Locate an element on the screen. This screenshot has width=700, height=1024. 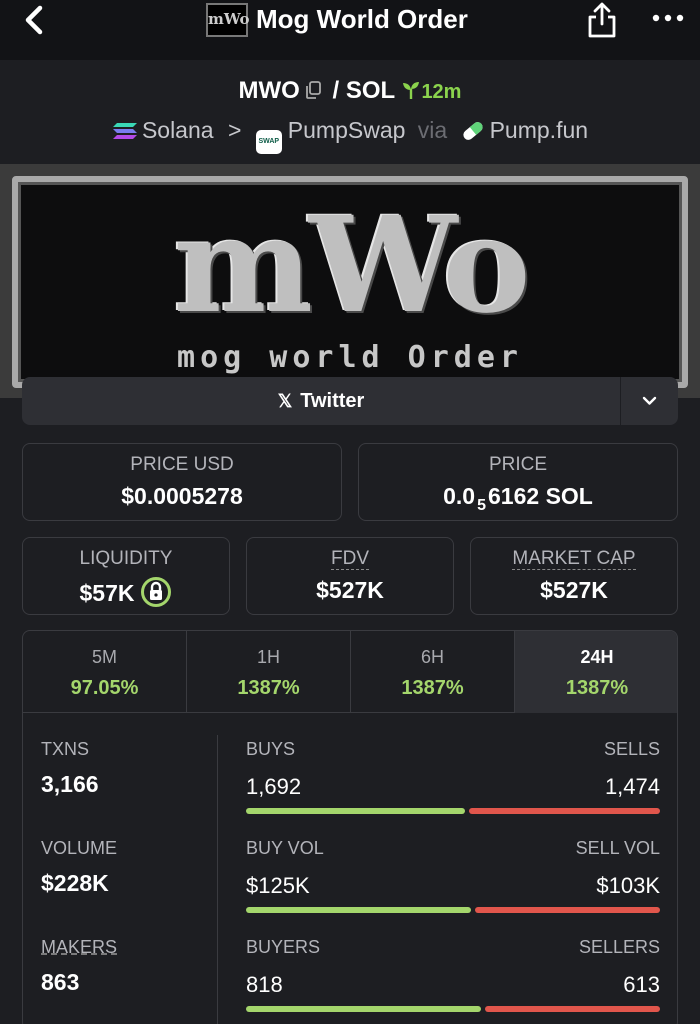
sell-vol-label: SELL VOL is located at coordinates (617, 848).